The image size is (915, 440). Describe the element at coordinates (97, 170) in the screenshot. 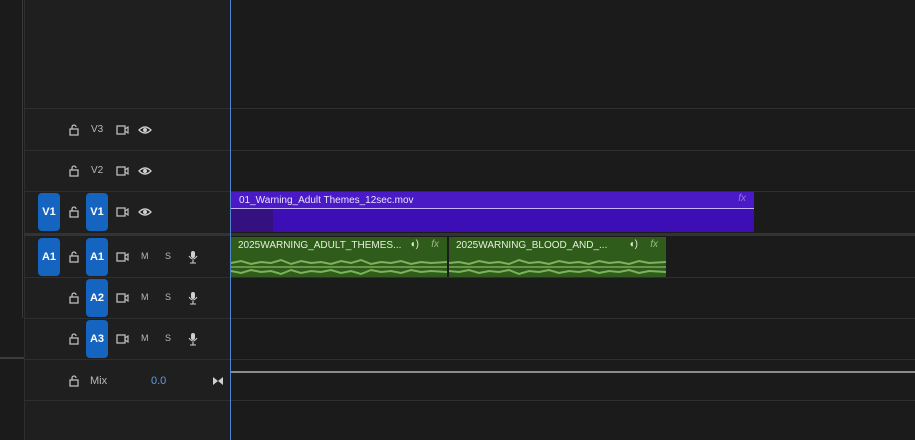

I see `track-label: V2` at that location.